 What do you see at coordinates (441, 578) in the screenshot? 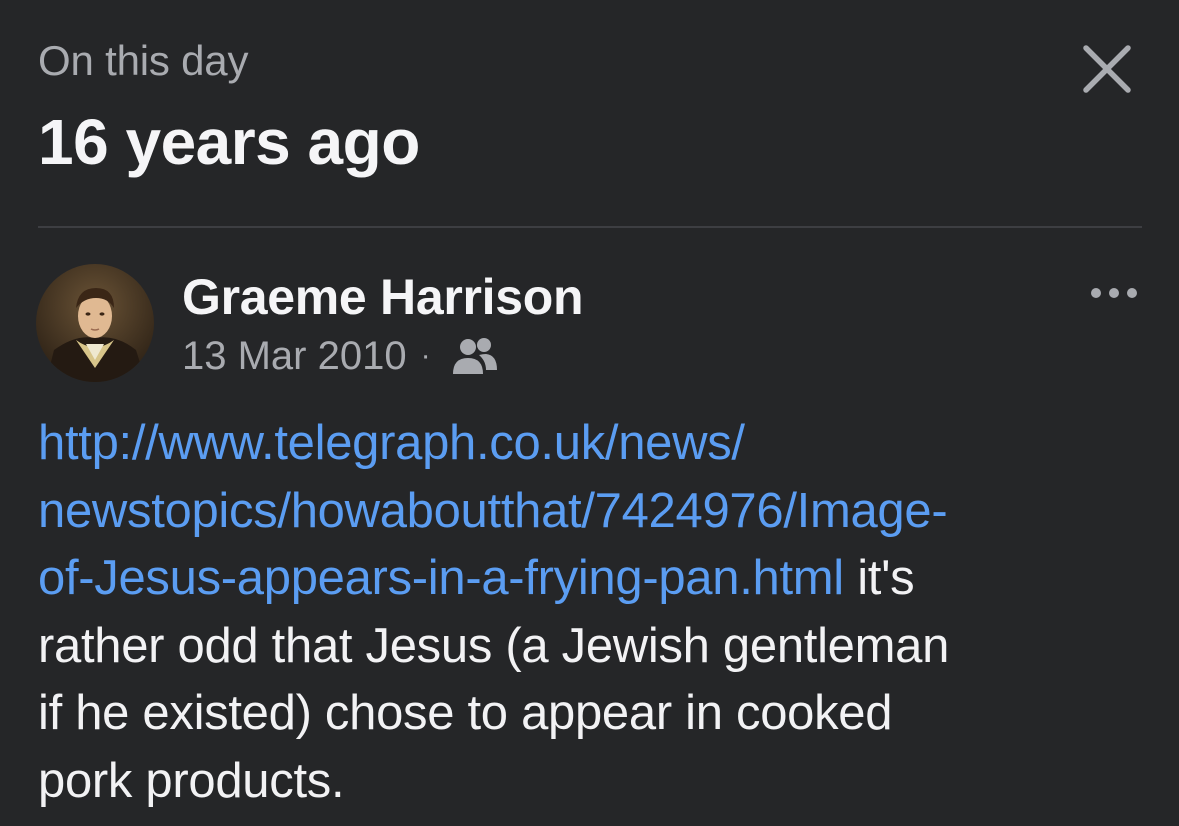
I see `post-link-line-3: of-Jesus-appears-in-a-frying-pan.html` at bounding box center [441, 578].